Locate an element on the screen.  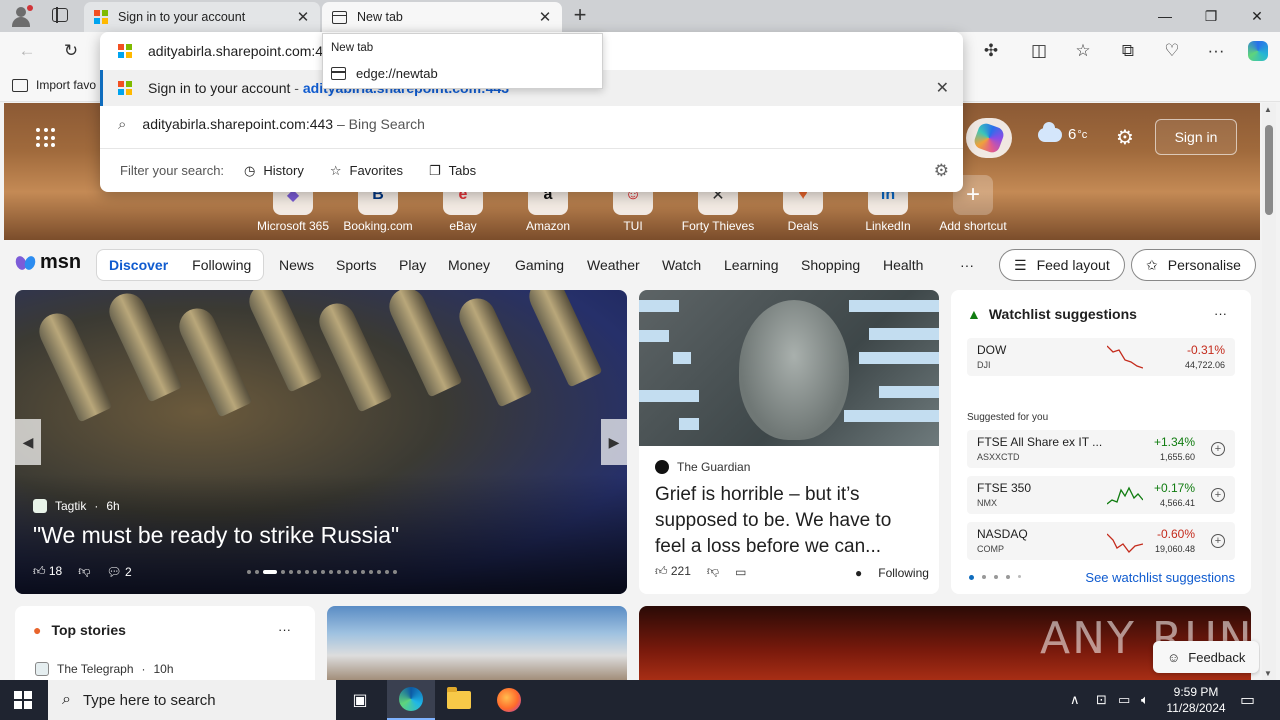
stock-row: FTSE 350 NMX +0.17% 4,566.41 + is located at coordinates (1101, 495).